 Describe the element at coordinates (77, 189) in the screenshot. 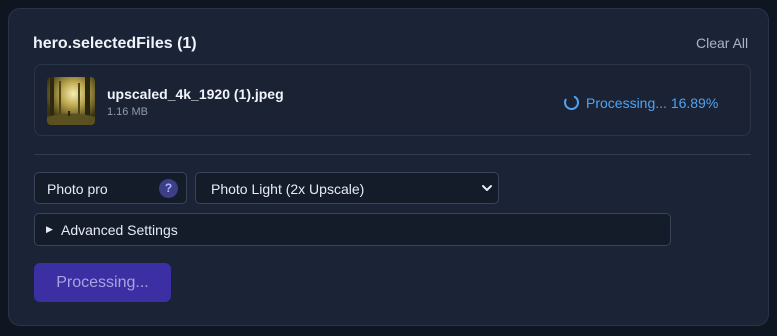

I see `model-type-label: Photo pro` at that location.